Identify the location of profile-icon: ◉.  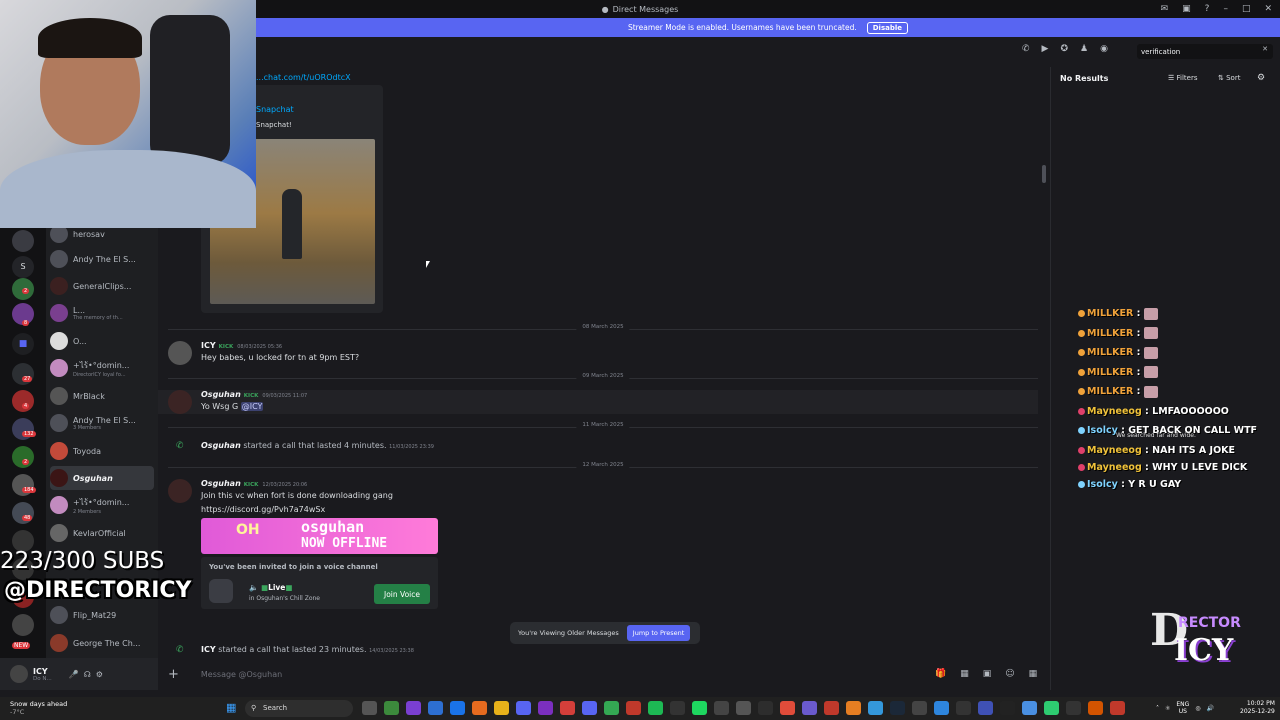
(1104, 49).